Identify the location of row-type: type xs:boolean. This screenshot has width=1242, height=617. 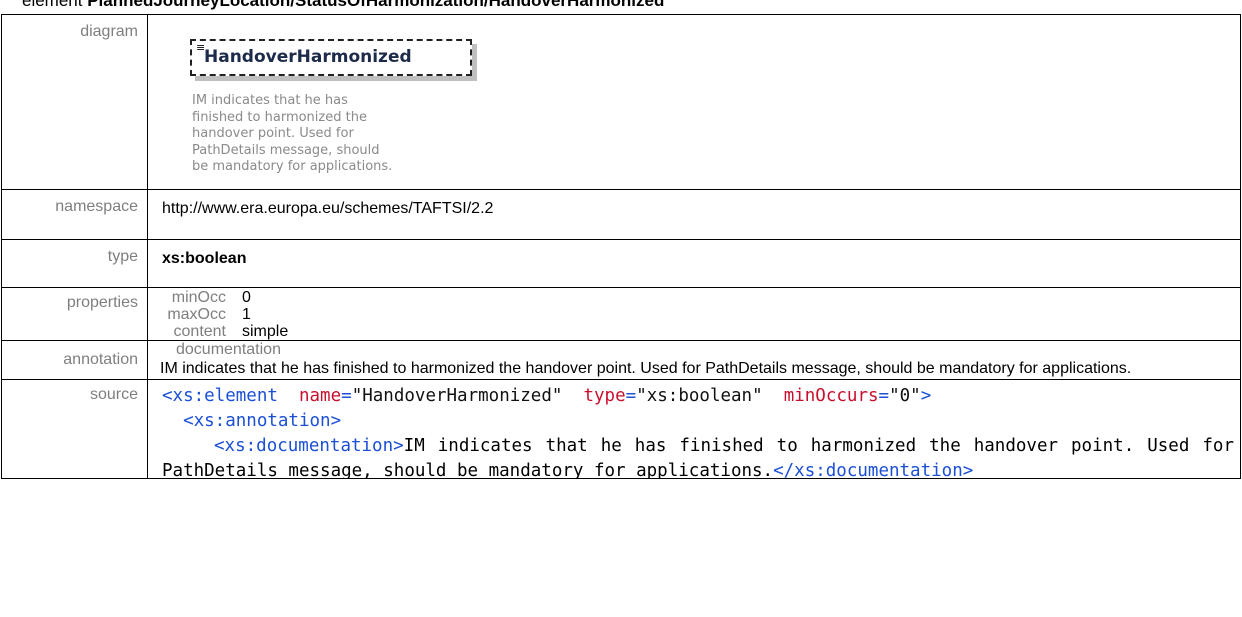
(621, 263).